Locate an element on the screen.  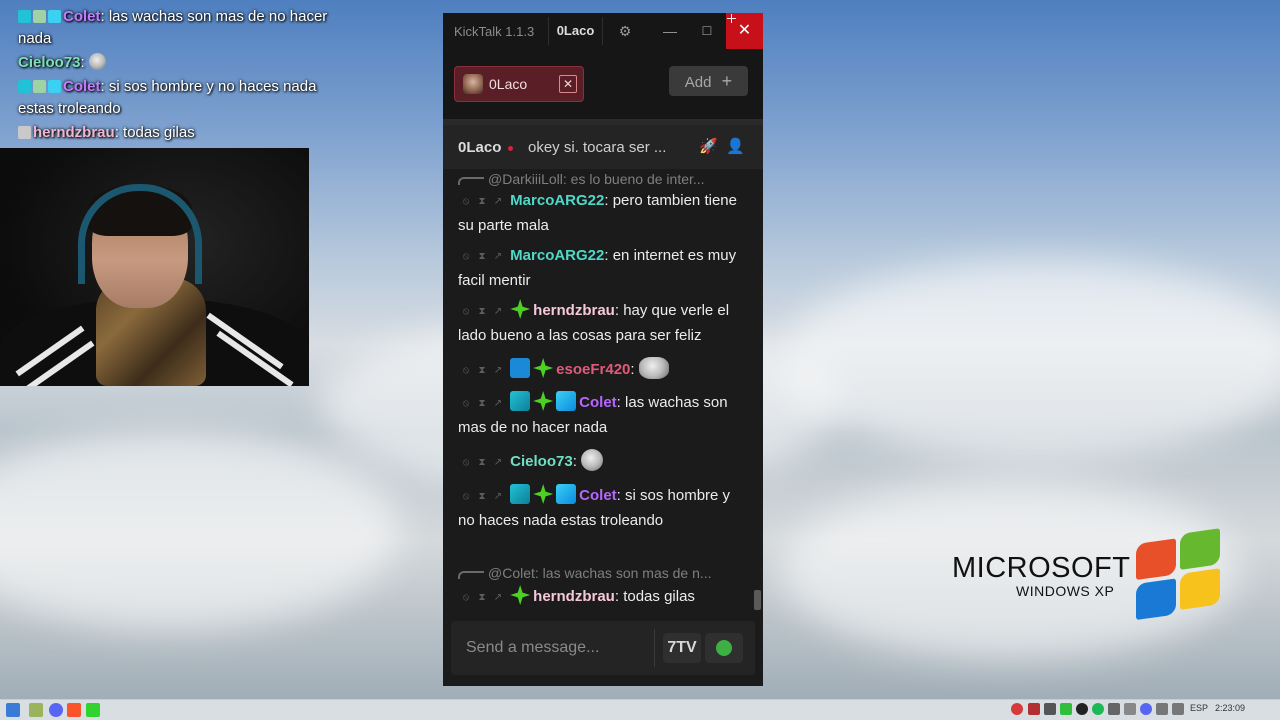
maximize-button: ☐ is located at coordinates (707, 31).